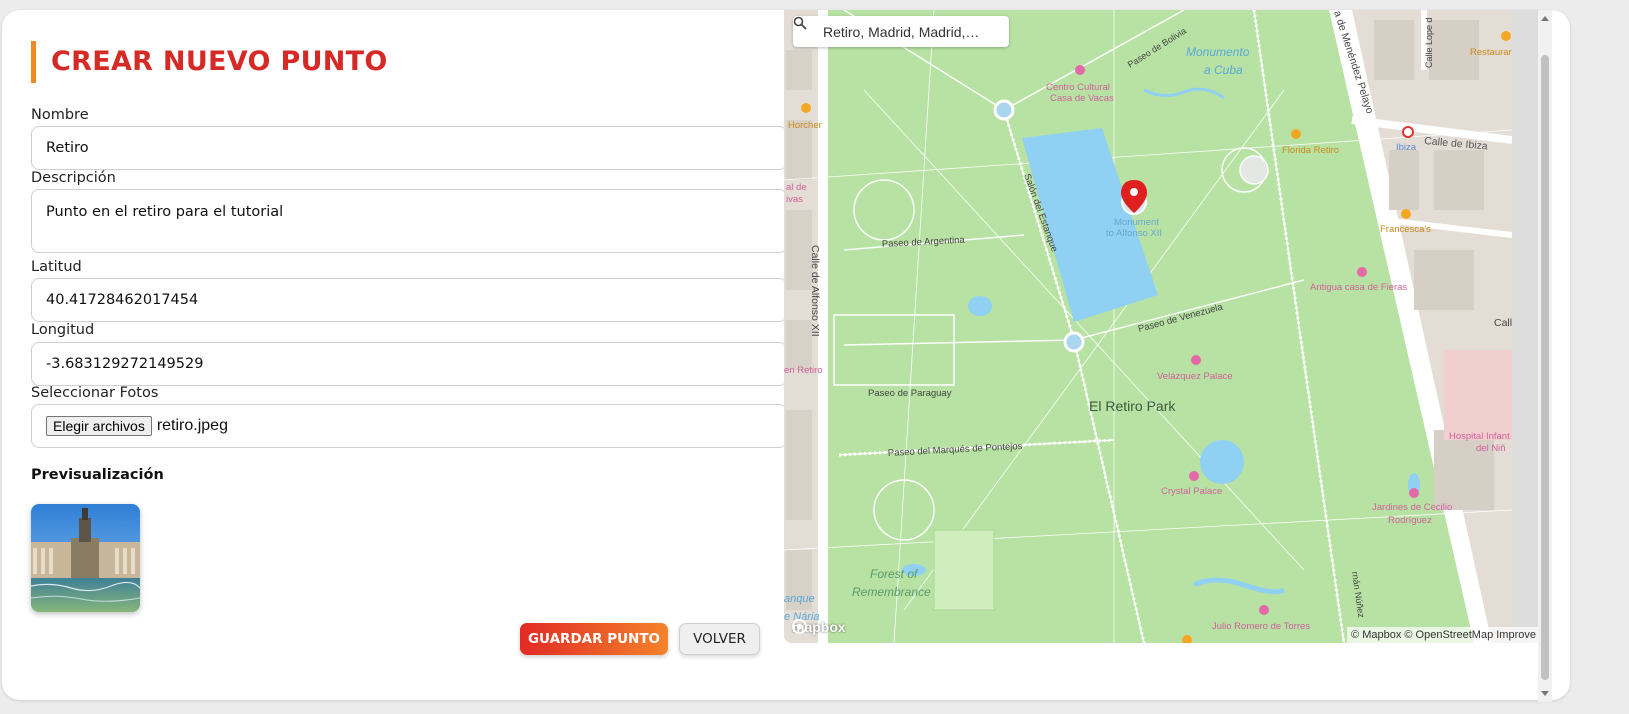  Describe the element at coordinates (1218, 52) in the screenshot. I see `svg-text: Monumento` at that location.